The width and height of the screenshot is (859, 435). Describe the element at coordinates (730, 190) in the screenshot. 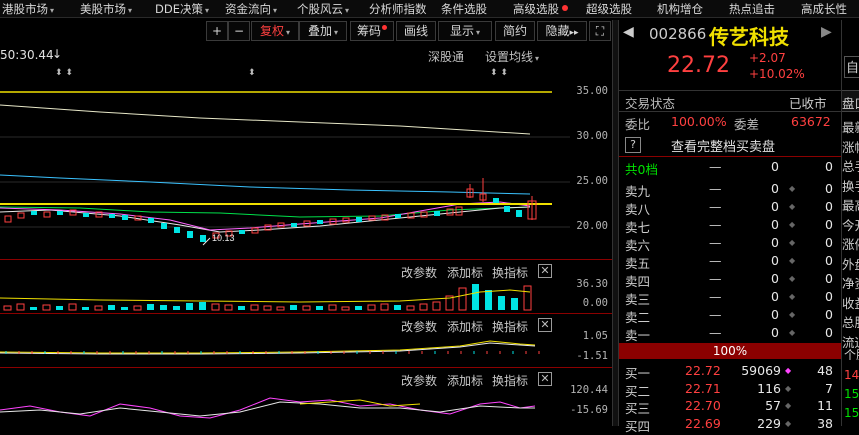

I see `sell-level-row: 卖九 — 0 ◆ 0` at that location.